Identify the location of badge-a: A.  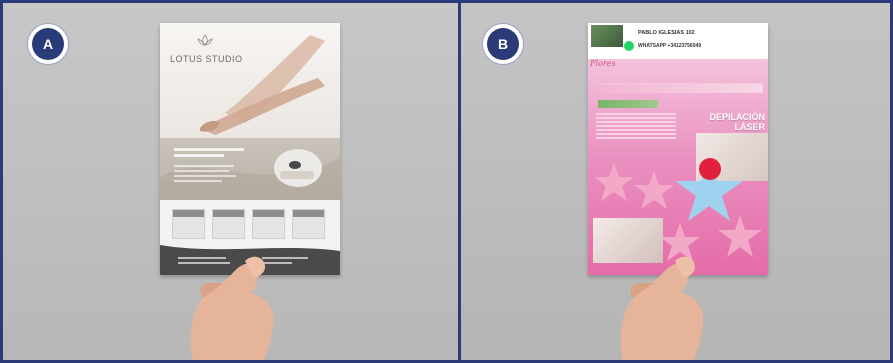
(48, 44).